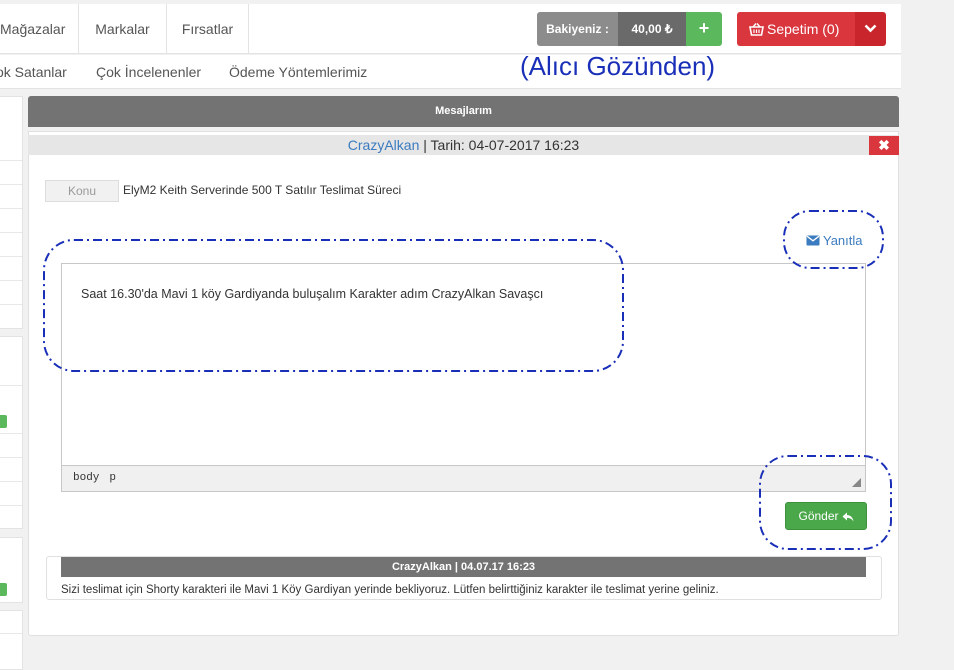 The height and width of the screenshot is (670, 954). What do you see at coordinates (208, 29) in the screenshot?
I see `nav-firsatlar: Fırsatlar` at bounding box center [208, 29].